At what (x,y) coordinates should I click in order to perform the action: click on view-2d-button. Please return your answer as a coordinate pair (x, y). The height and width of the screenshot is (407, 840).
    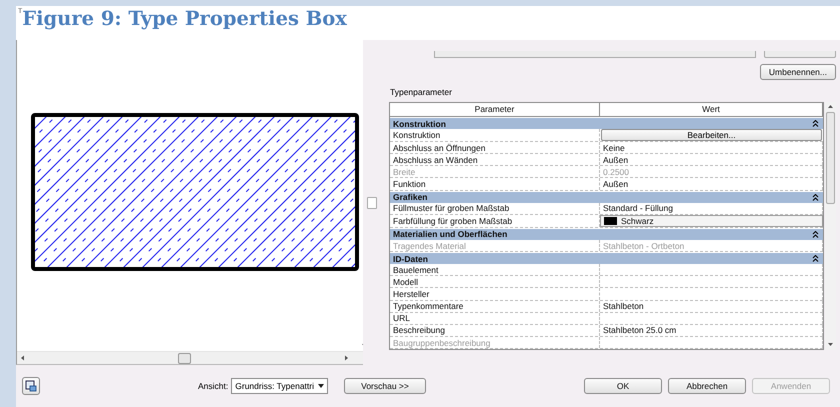
    Looking at the image, I should click on (31, 386).